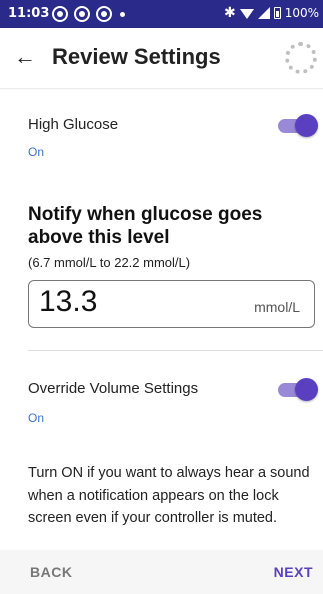 The image size is (323, 594). What do you see at coordinates (29, 13) in the screenshot?
I see `status-time: 11:03` at bounding box center [29, 13].